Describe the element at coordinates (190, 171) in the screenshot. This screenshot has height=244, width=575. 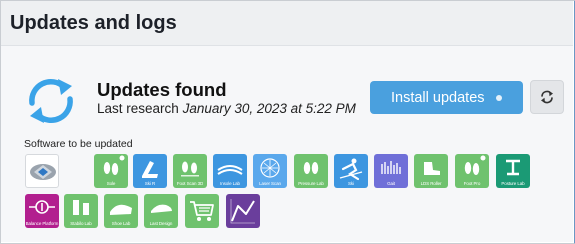
I see `software-tile-feet-scan: Foot Scan 3D` at that location.